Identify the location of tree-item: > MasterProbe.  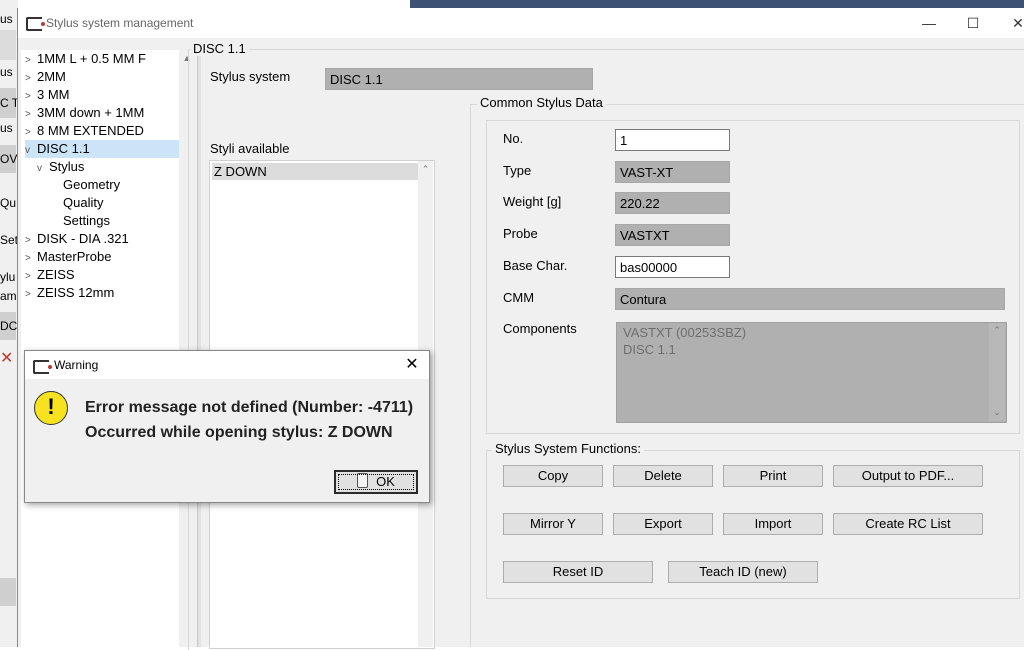
(100, 257).